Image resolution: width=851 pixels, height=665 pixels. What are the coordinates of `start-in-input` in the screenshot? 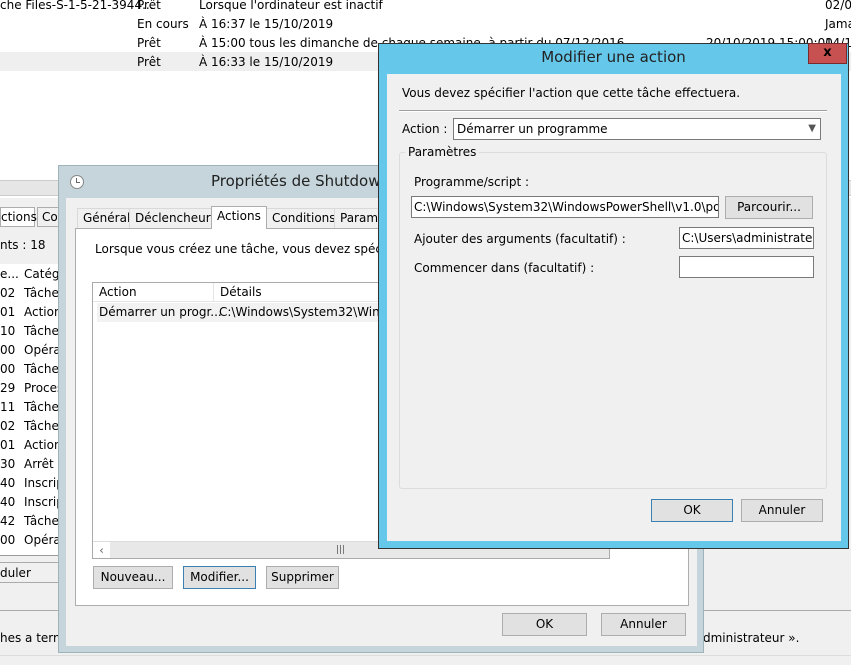 It's located at (746, 267).